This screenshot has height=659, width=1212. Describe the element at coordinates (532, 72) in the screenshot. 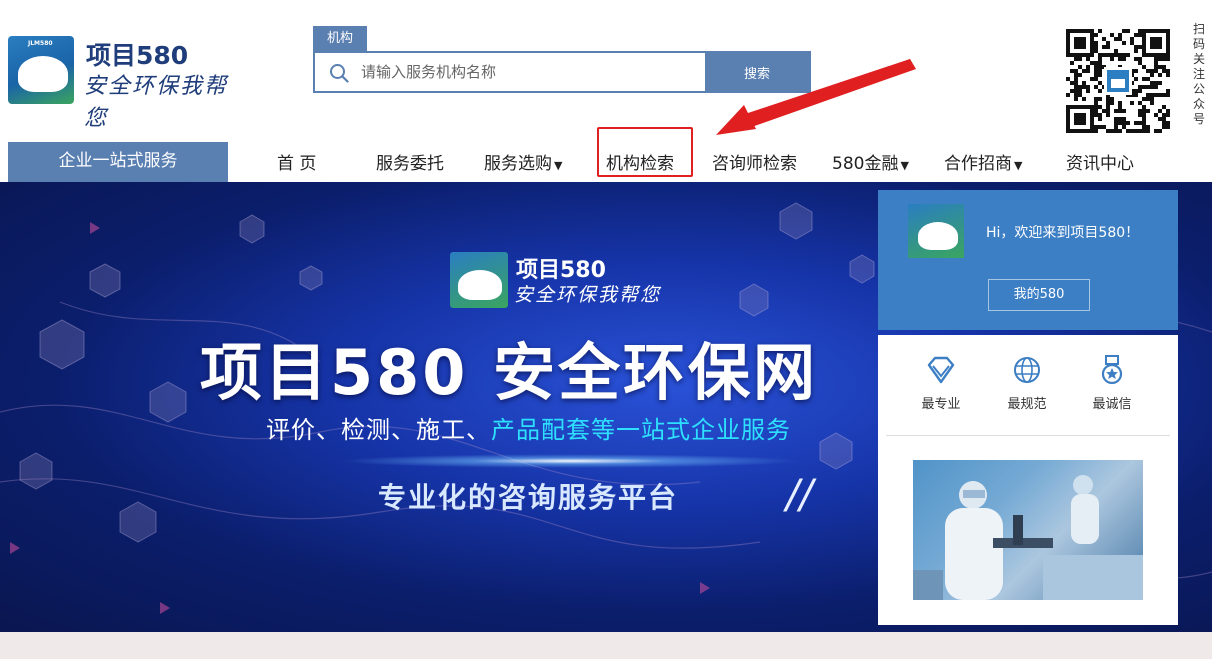

I see `search-input` at that location.